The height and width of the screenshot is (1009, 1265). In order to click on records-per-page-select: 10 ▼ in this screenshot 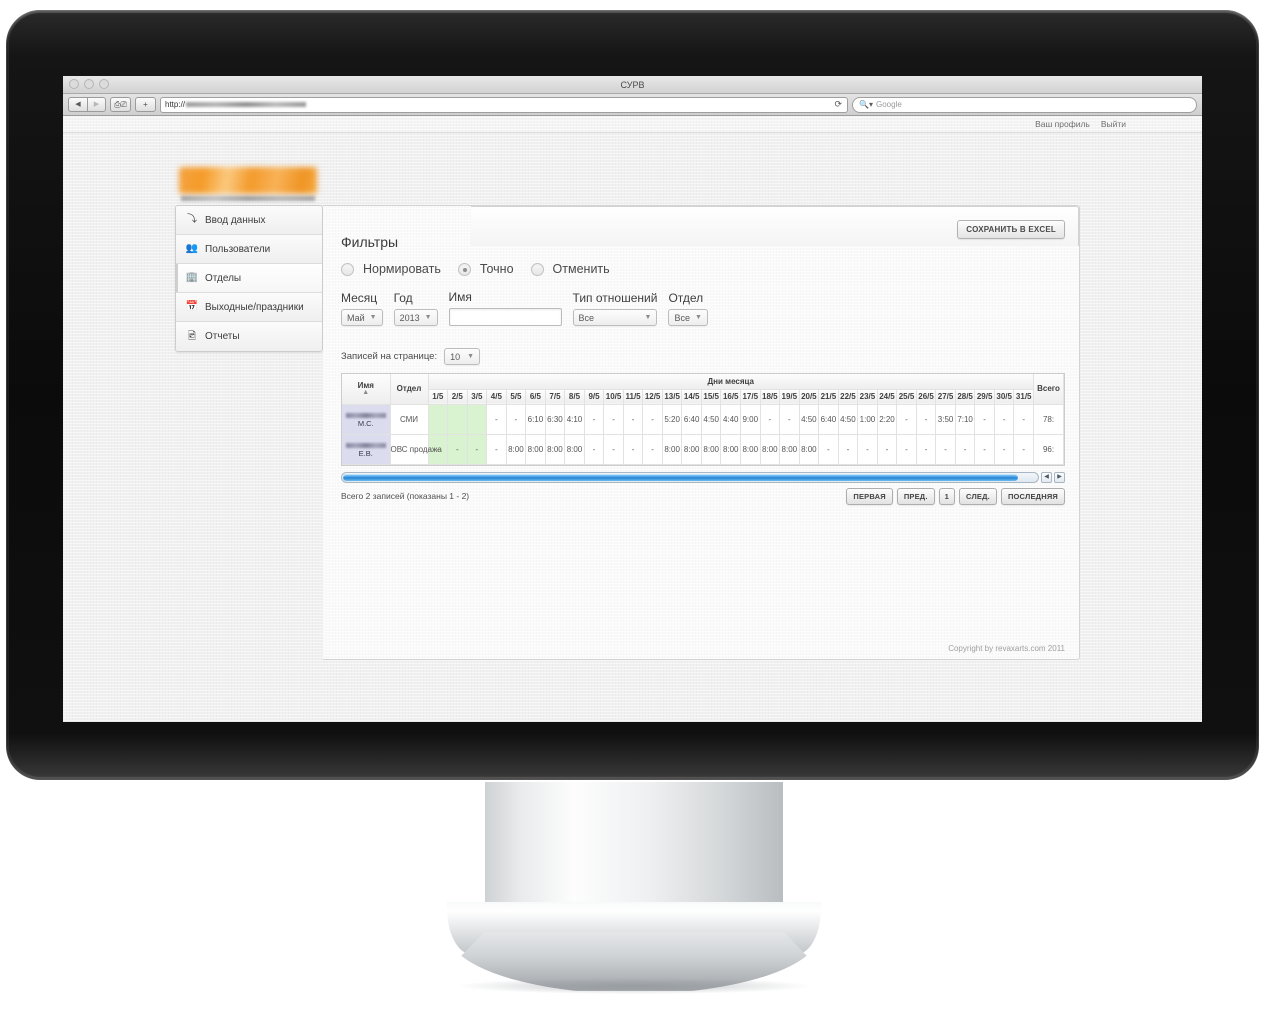, I will do `click(462, 356)`.